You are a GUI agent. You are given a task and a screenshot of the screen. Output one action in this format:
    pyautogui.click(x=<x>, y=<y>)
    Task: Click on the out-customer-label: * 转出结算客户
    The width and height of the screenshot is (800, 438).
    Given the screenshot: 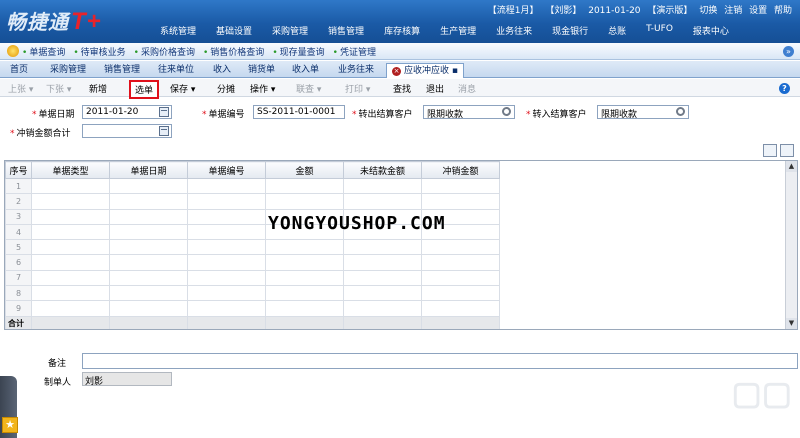 What is the action you would take?
    pyautogui.click(x=382, y=115)
    